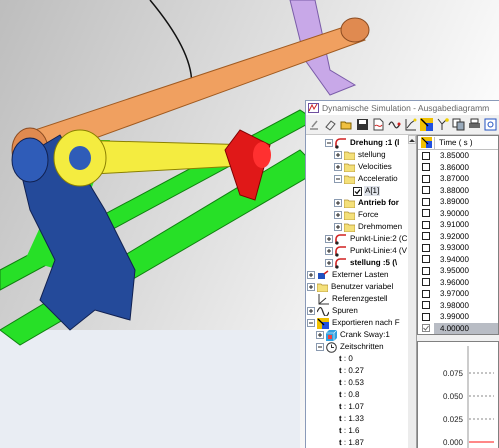 This screenshot has height=448, width=499. What do you see at coordinates (454, 236) in the screenshot?
I see `table-cell-text: 3.92000` at bounding box center [454, 236].